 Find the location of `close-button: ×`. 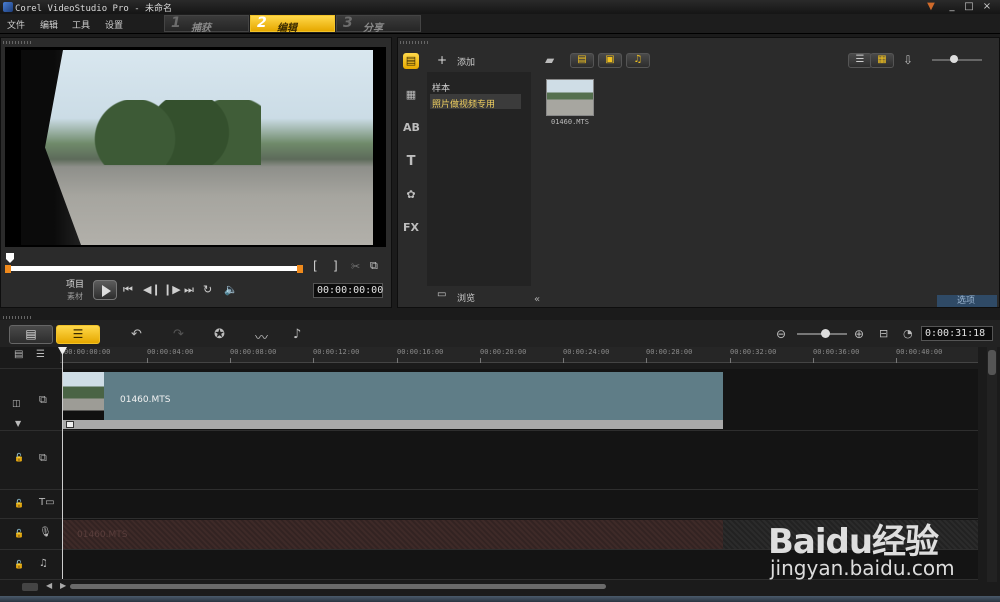

close-button: × is located at coordinates (987, 7).